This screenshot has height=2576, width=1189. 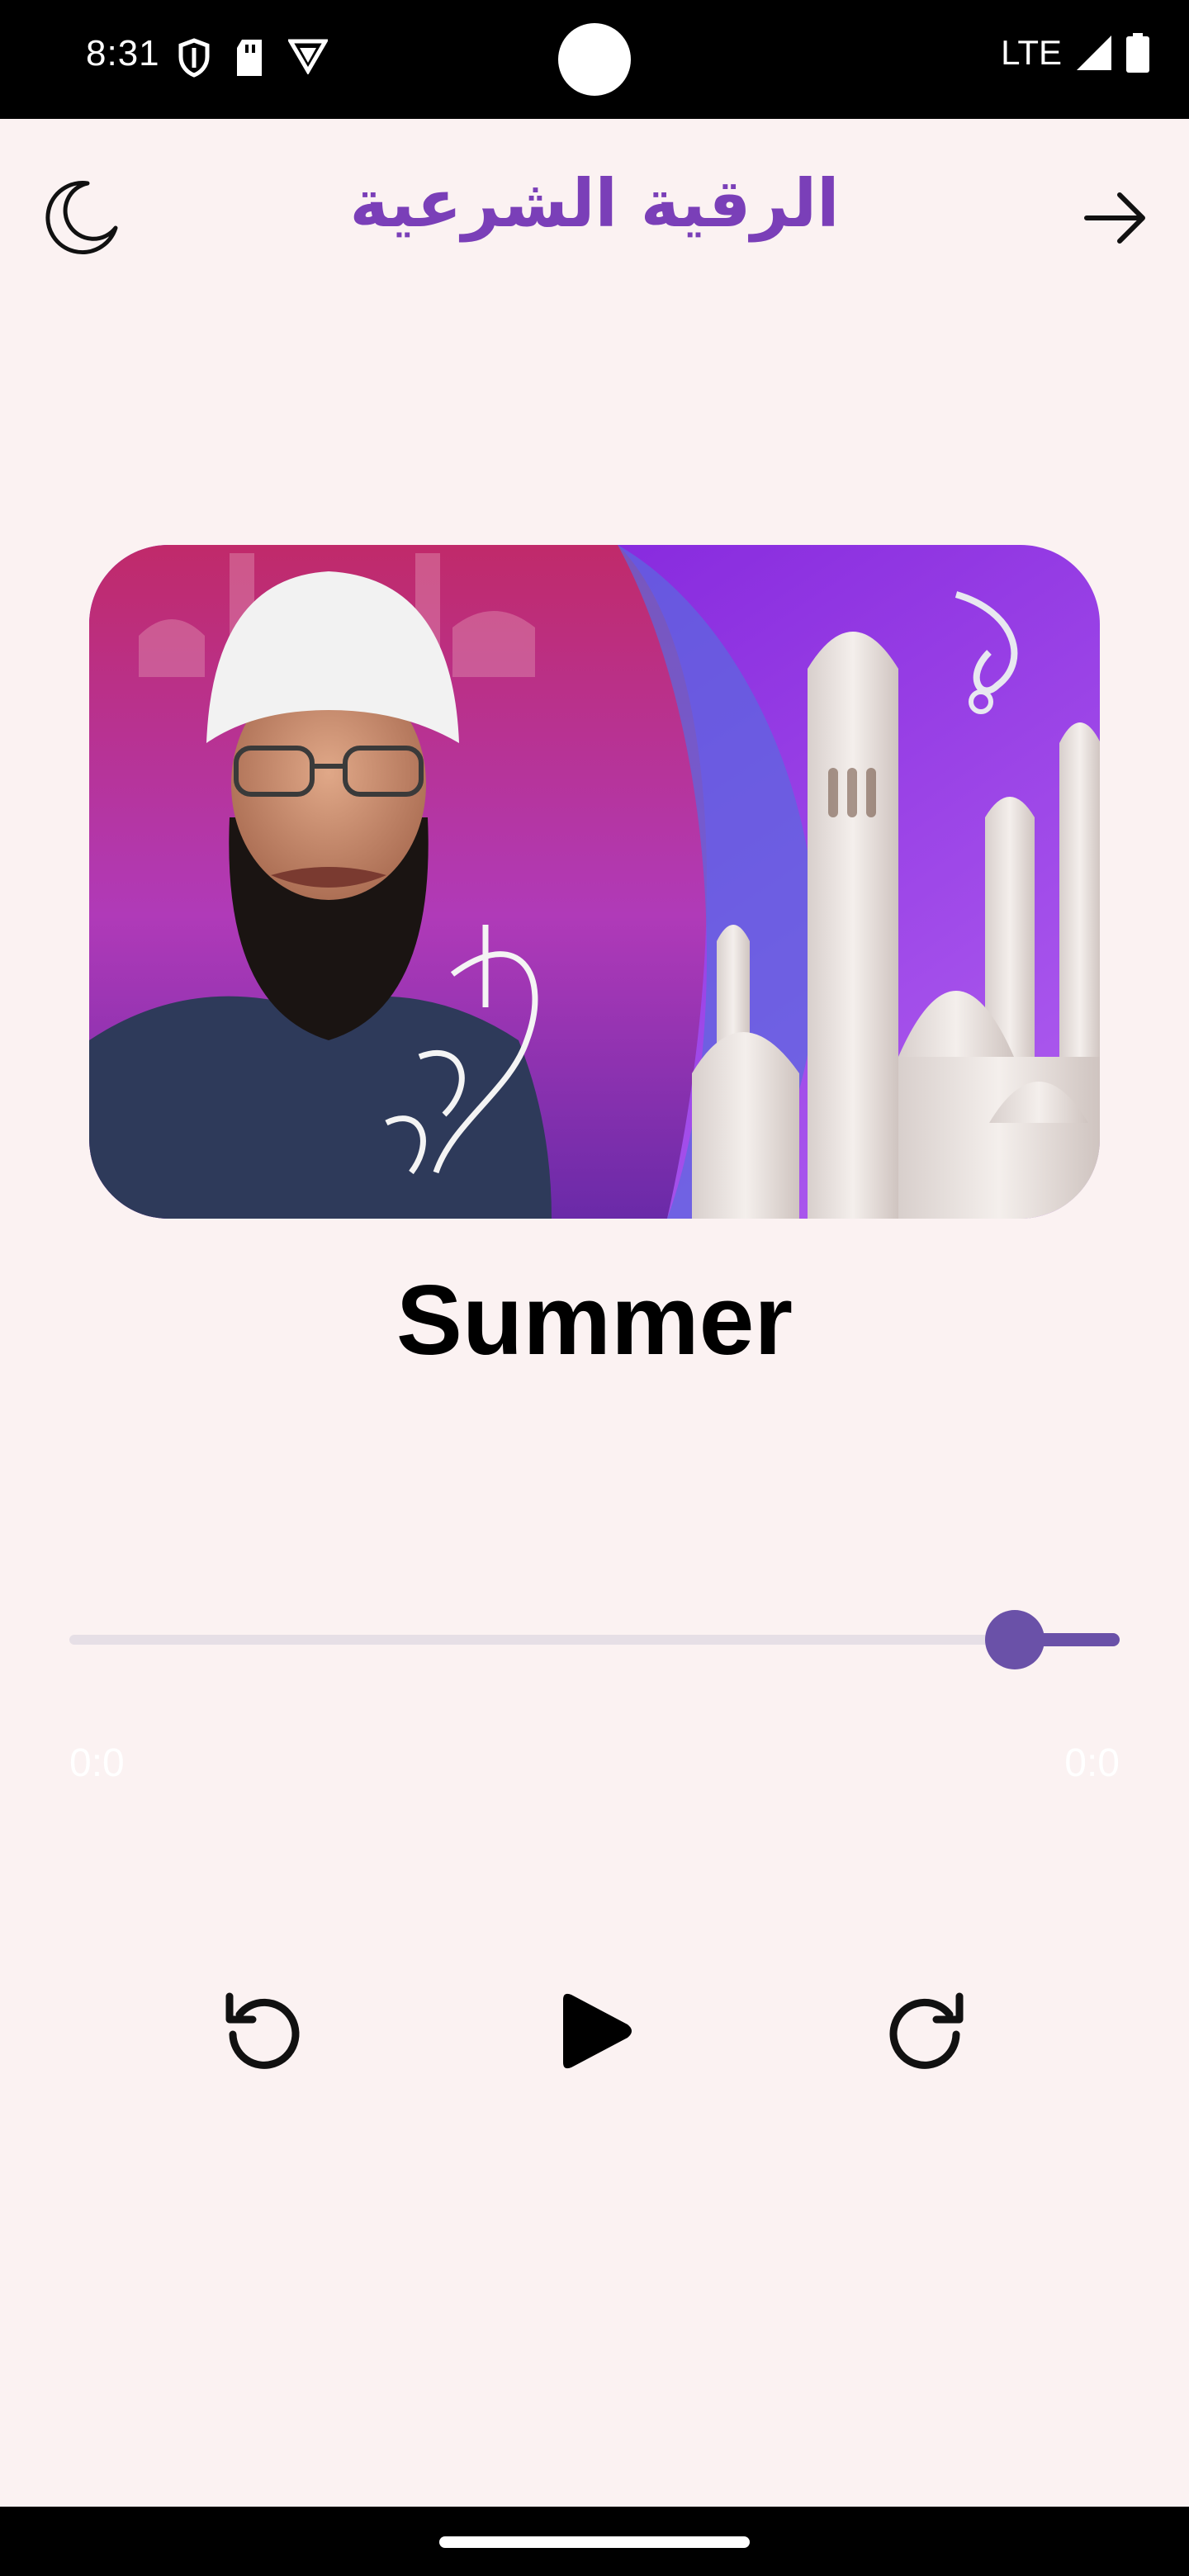 I want to click on play-icon, so click(x=597, y=2031).